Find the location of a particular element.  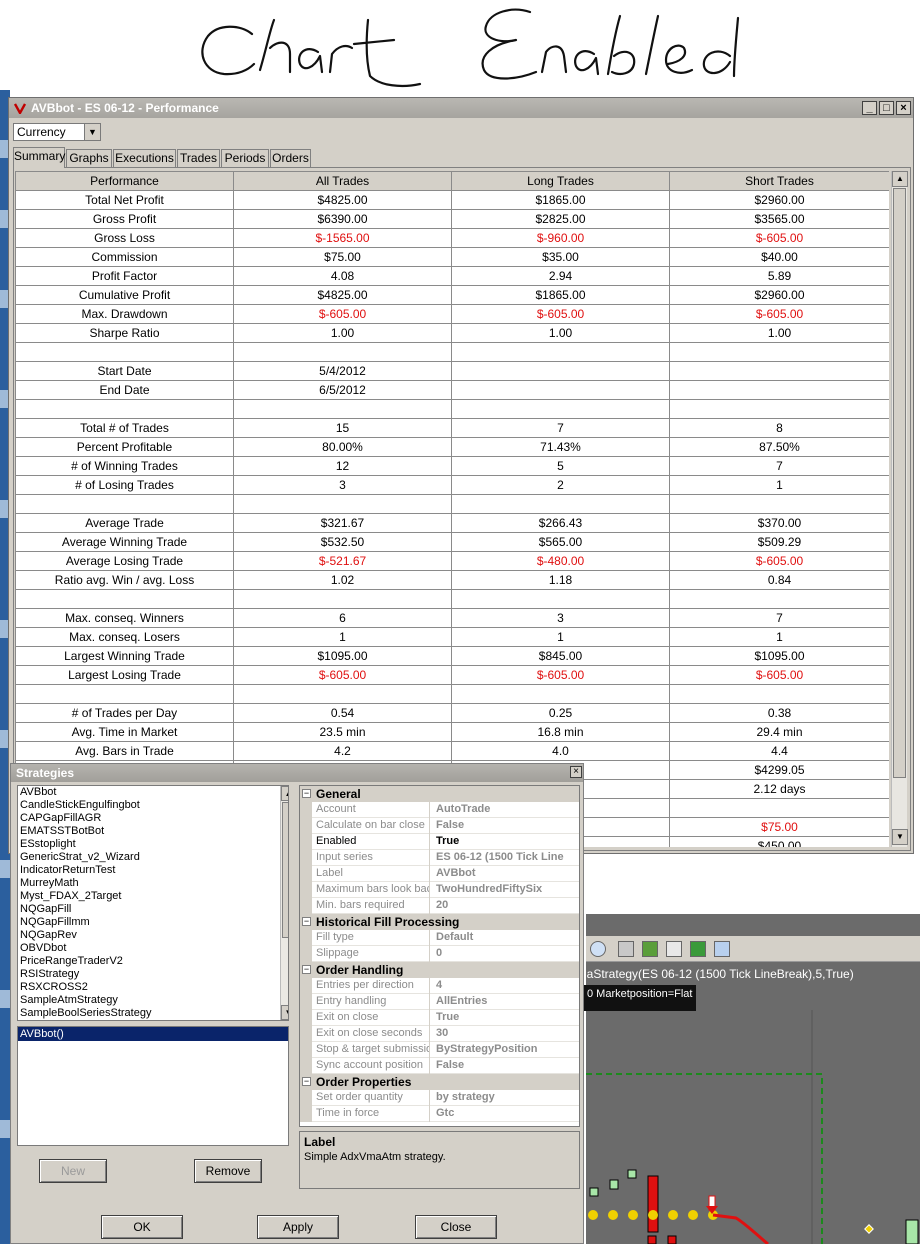

tab-trades: Trades is located at coordinates (198, 158).